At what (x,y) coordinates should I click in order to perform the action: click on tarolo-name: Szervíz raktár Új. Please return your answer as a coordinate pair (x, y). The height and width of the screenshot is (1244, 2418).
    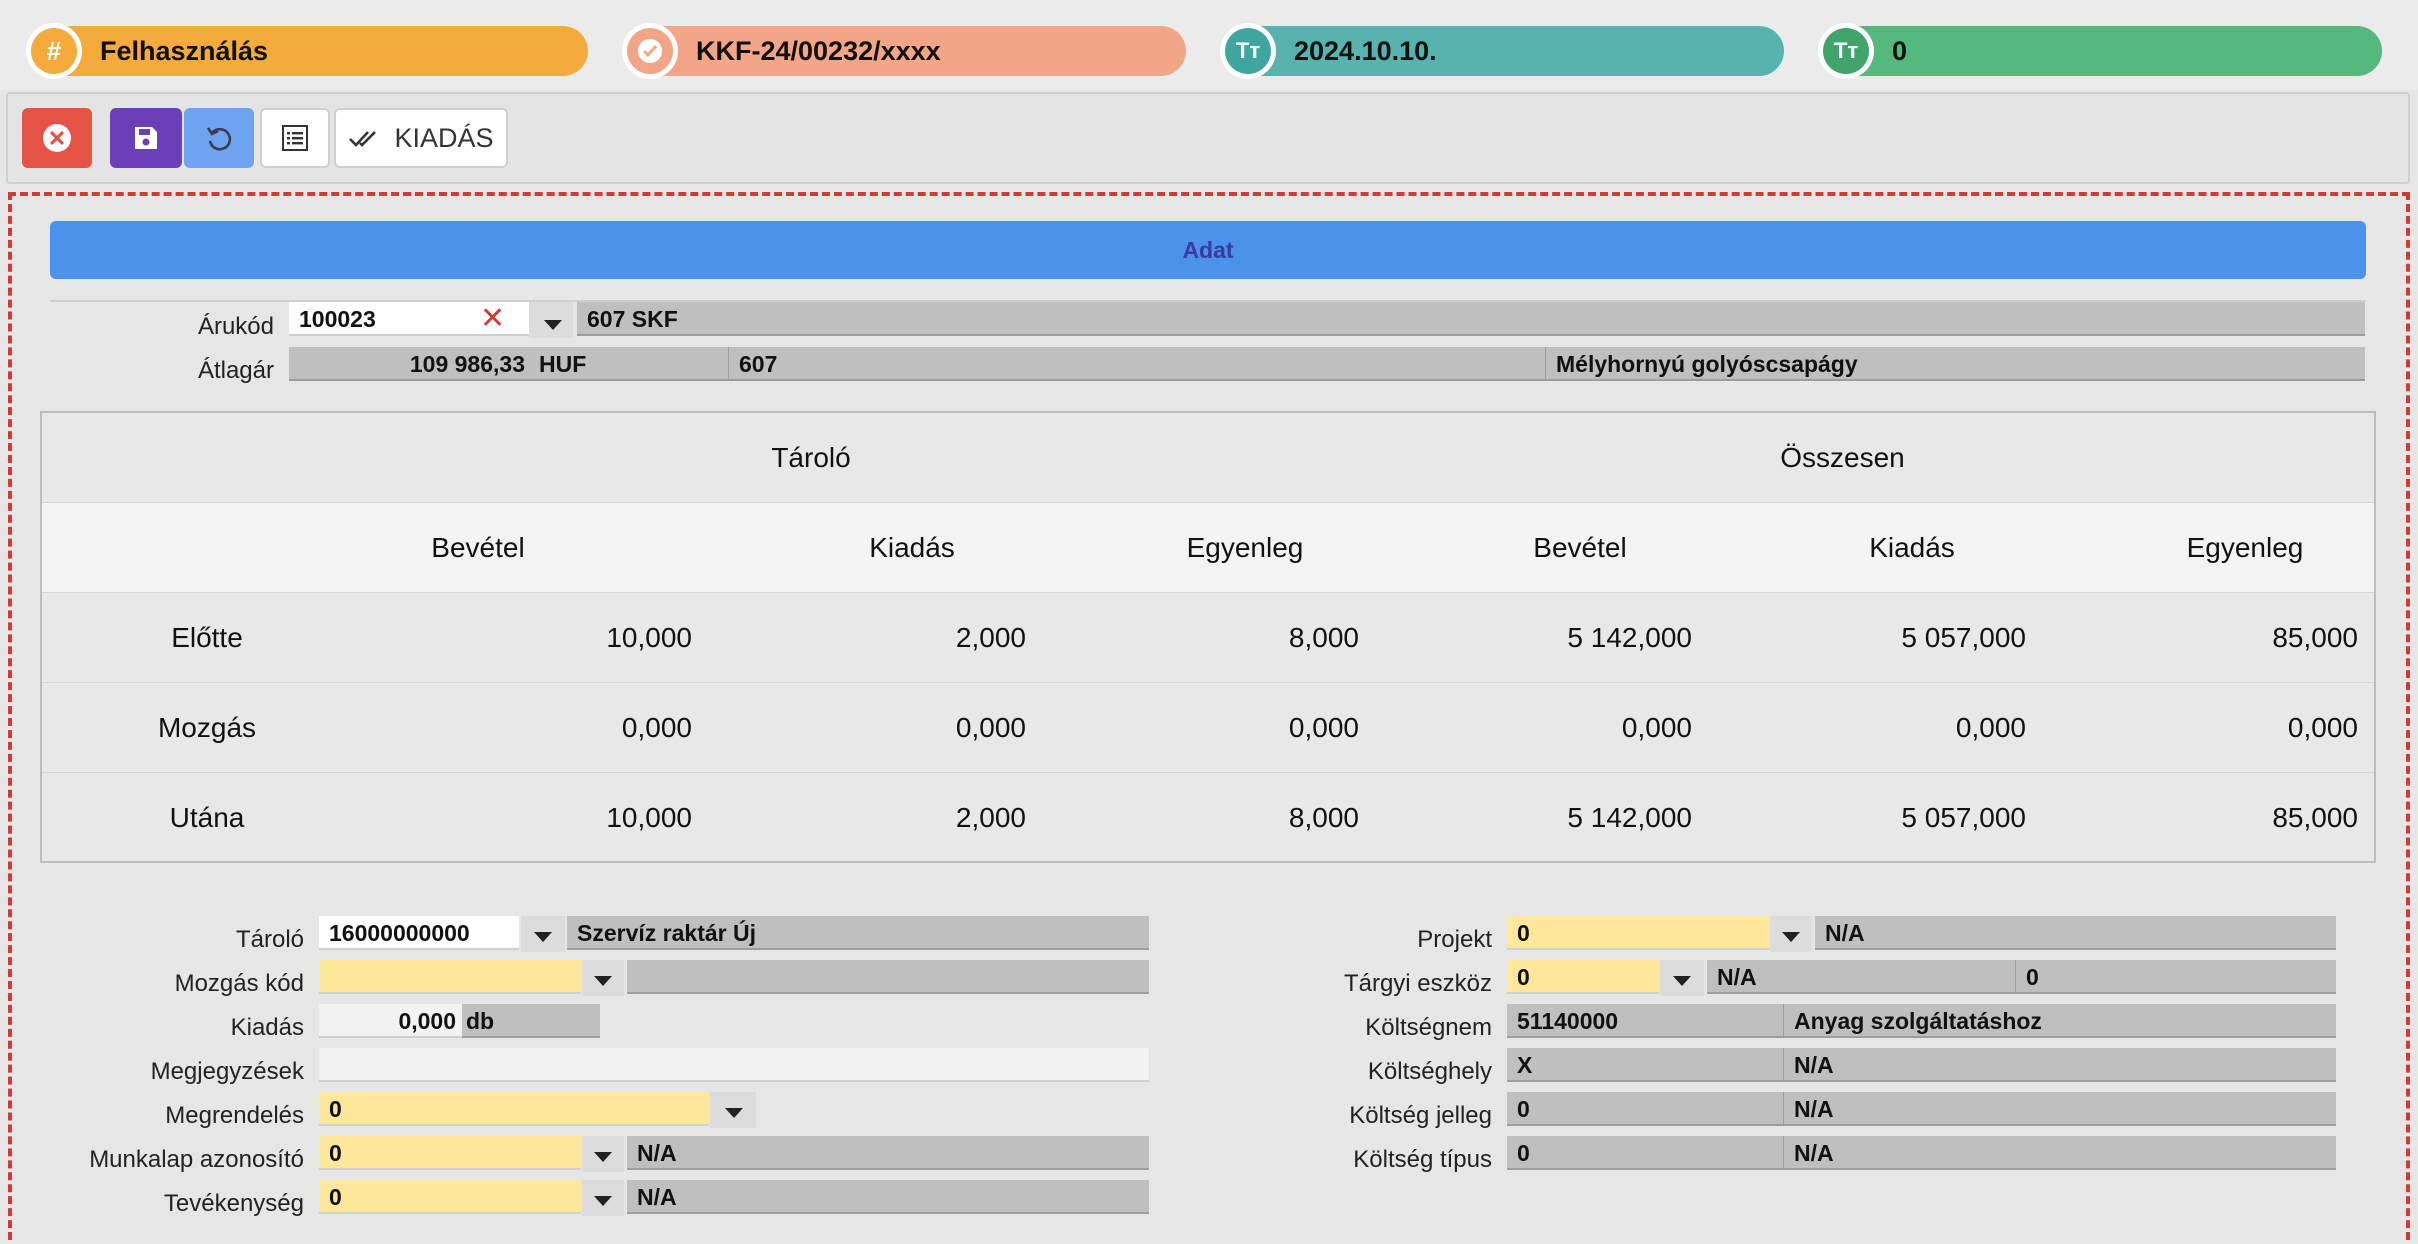
    Looking at the image, I should click on (858, 933).